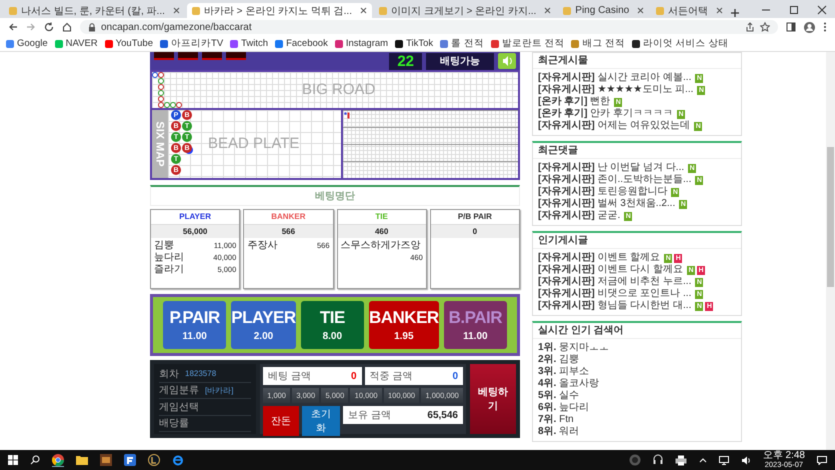 The height and width of the screenshot is (470, 835). I want to click on panel-title: 실시간 인기 검색어, so click(637, 331).